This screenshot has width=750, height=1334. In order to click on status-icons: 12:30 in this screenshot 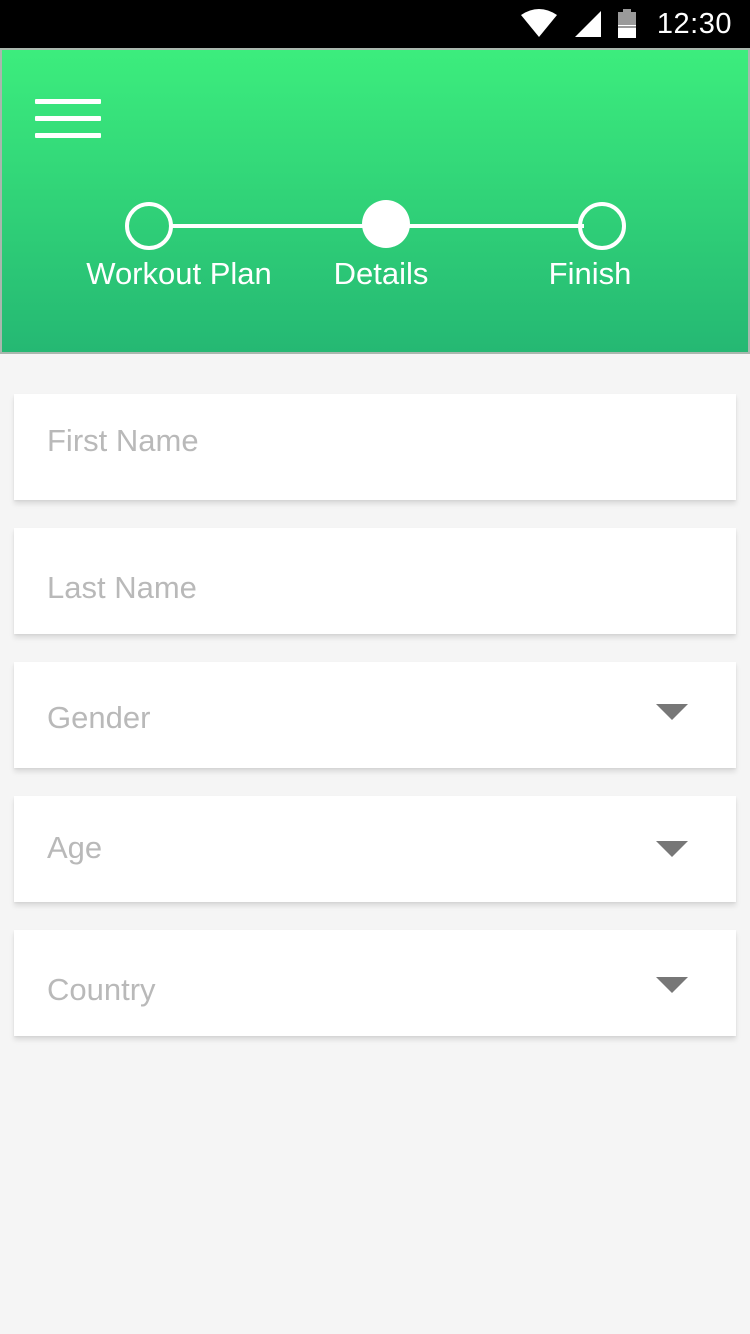, I will do `click(625, 24)`.